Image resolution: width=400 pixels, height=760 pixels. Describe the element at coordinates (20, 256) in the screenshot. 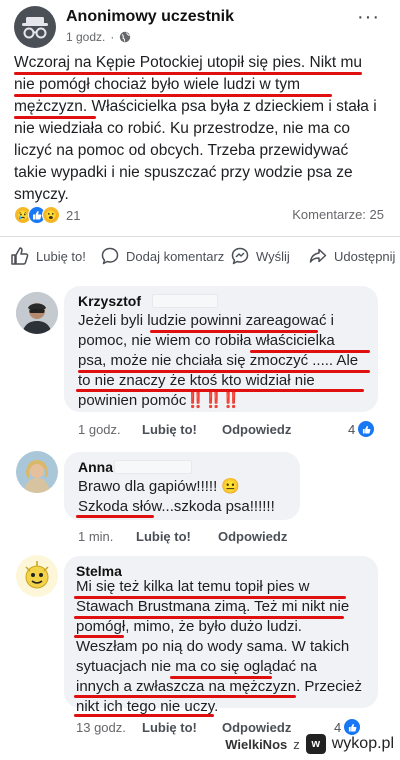

I see `thumbs-up-icon` at that location.